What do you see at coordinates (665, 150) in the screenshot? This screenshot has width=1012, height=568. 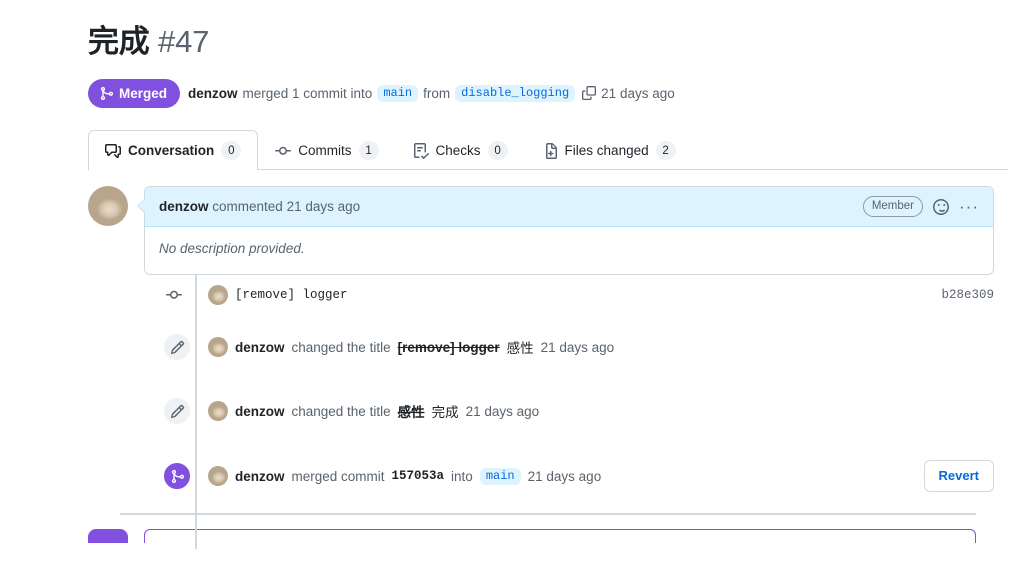 I see `tab-counter: 2` at bounding box center [665, 150].